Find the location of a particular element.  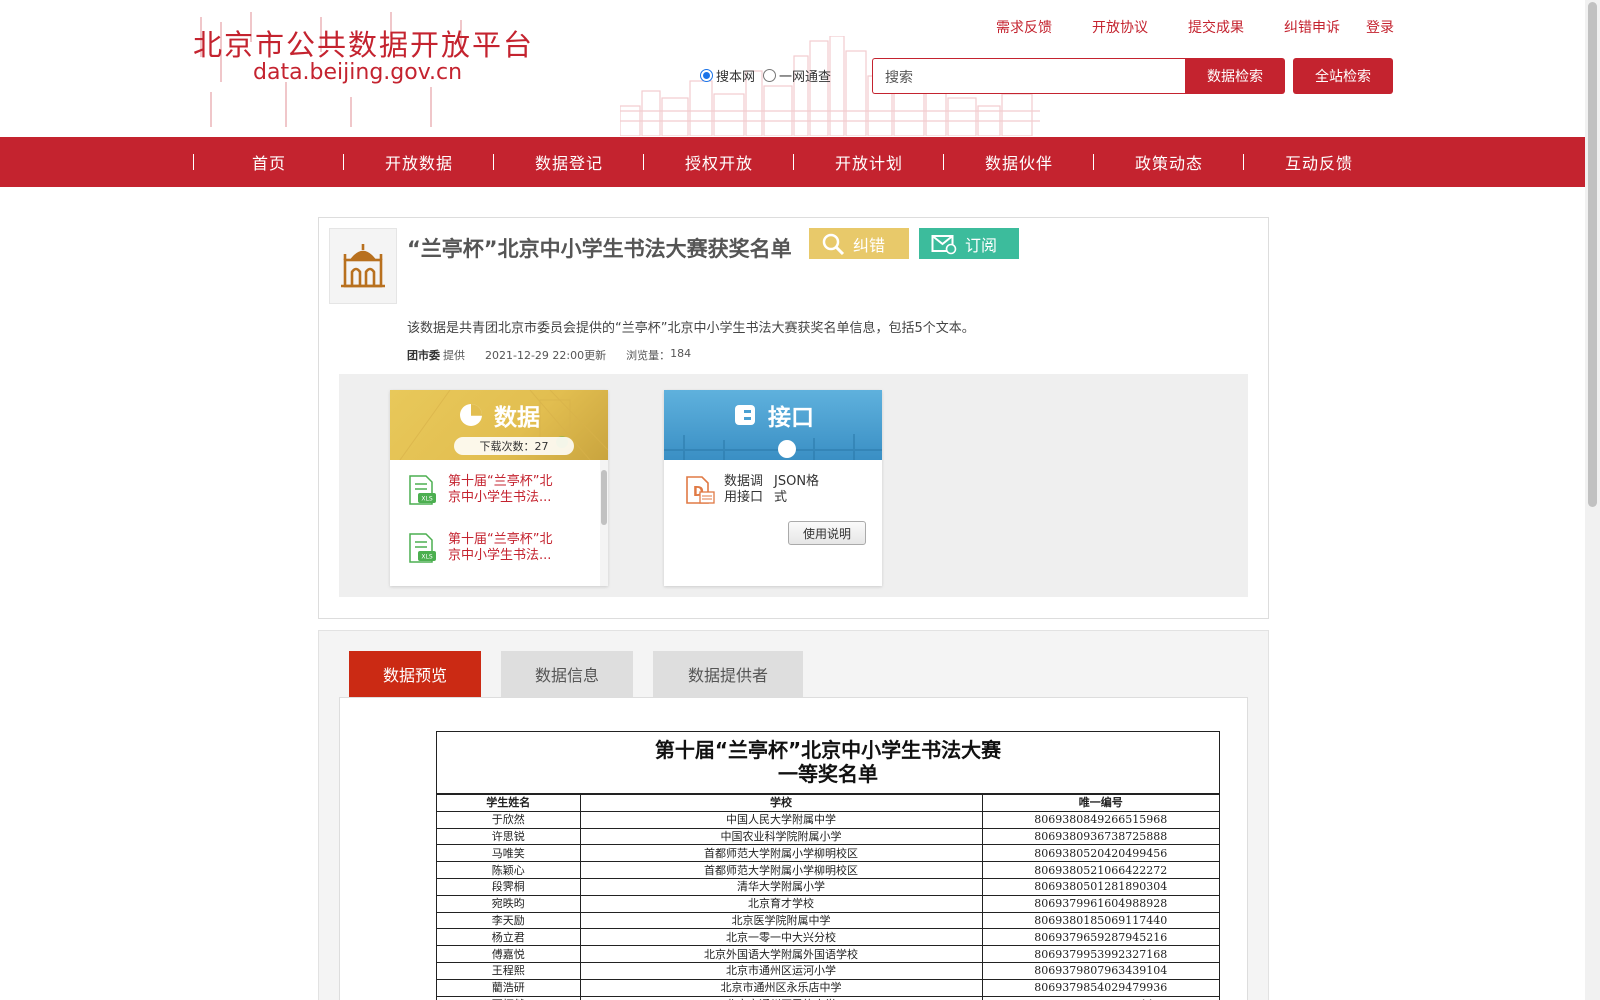

unique-id-cell: 8069379961604988928 is located at coordinates (1100, 903).